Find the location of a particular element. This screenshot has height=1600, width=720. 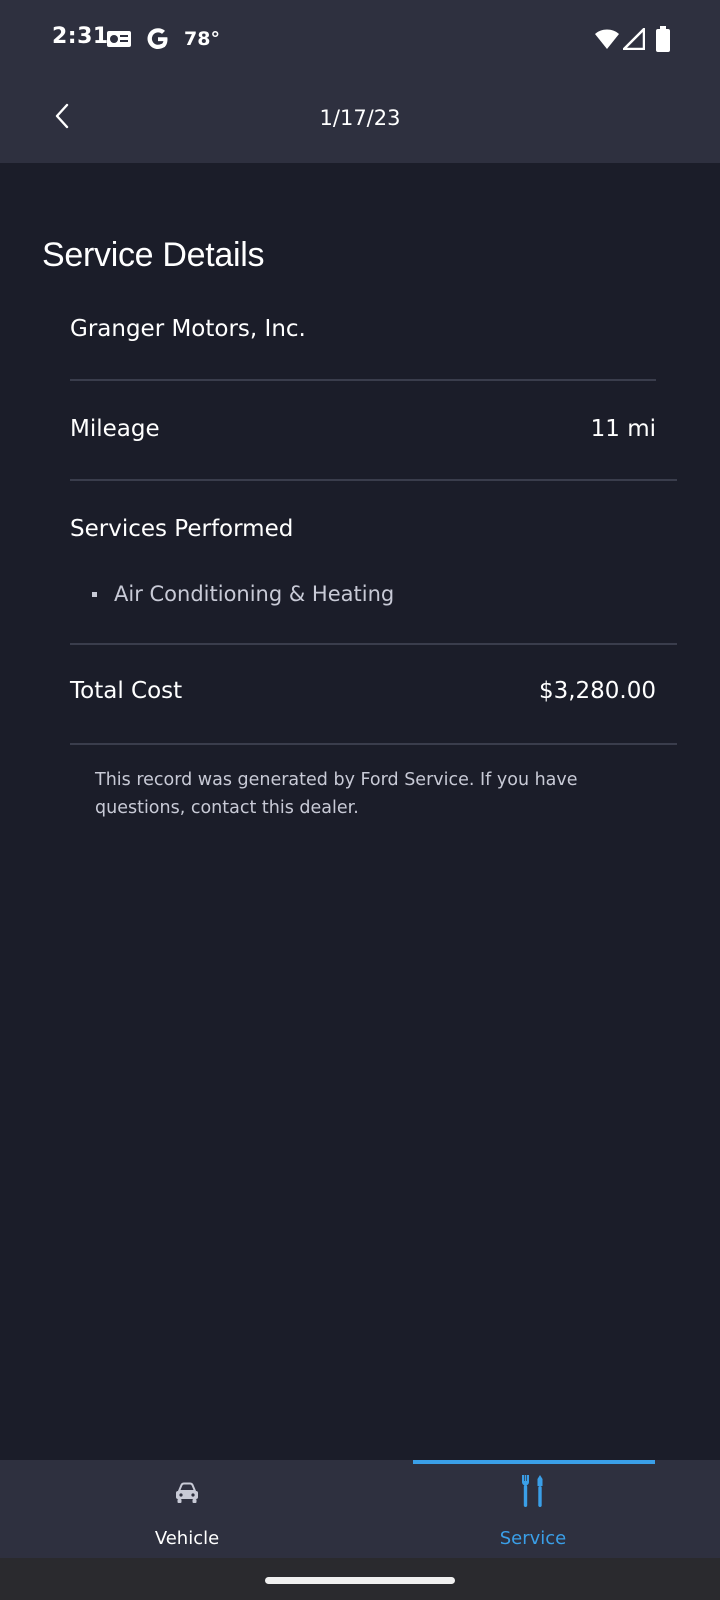

tab-vehicle: Vehicle is located at coordinates (187, 1509).